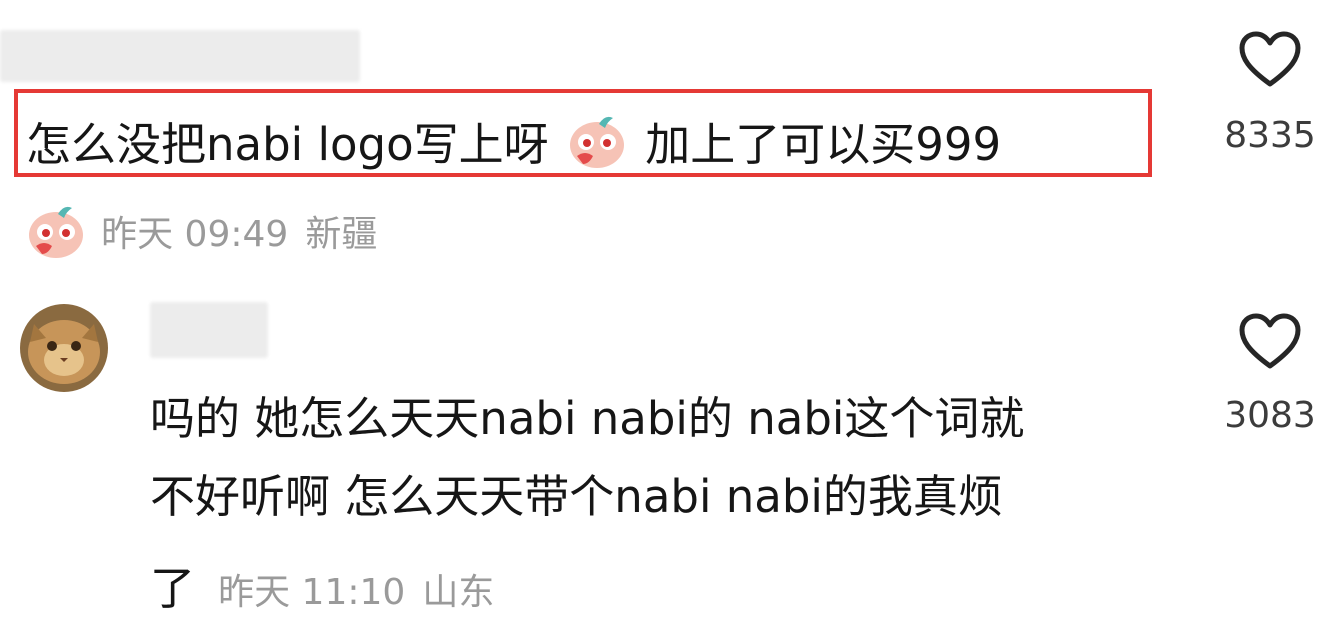 The width and height of the screenshot is (1338, 628). I want to click on comment-1-location: 新疆, so click(341, 234).